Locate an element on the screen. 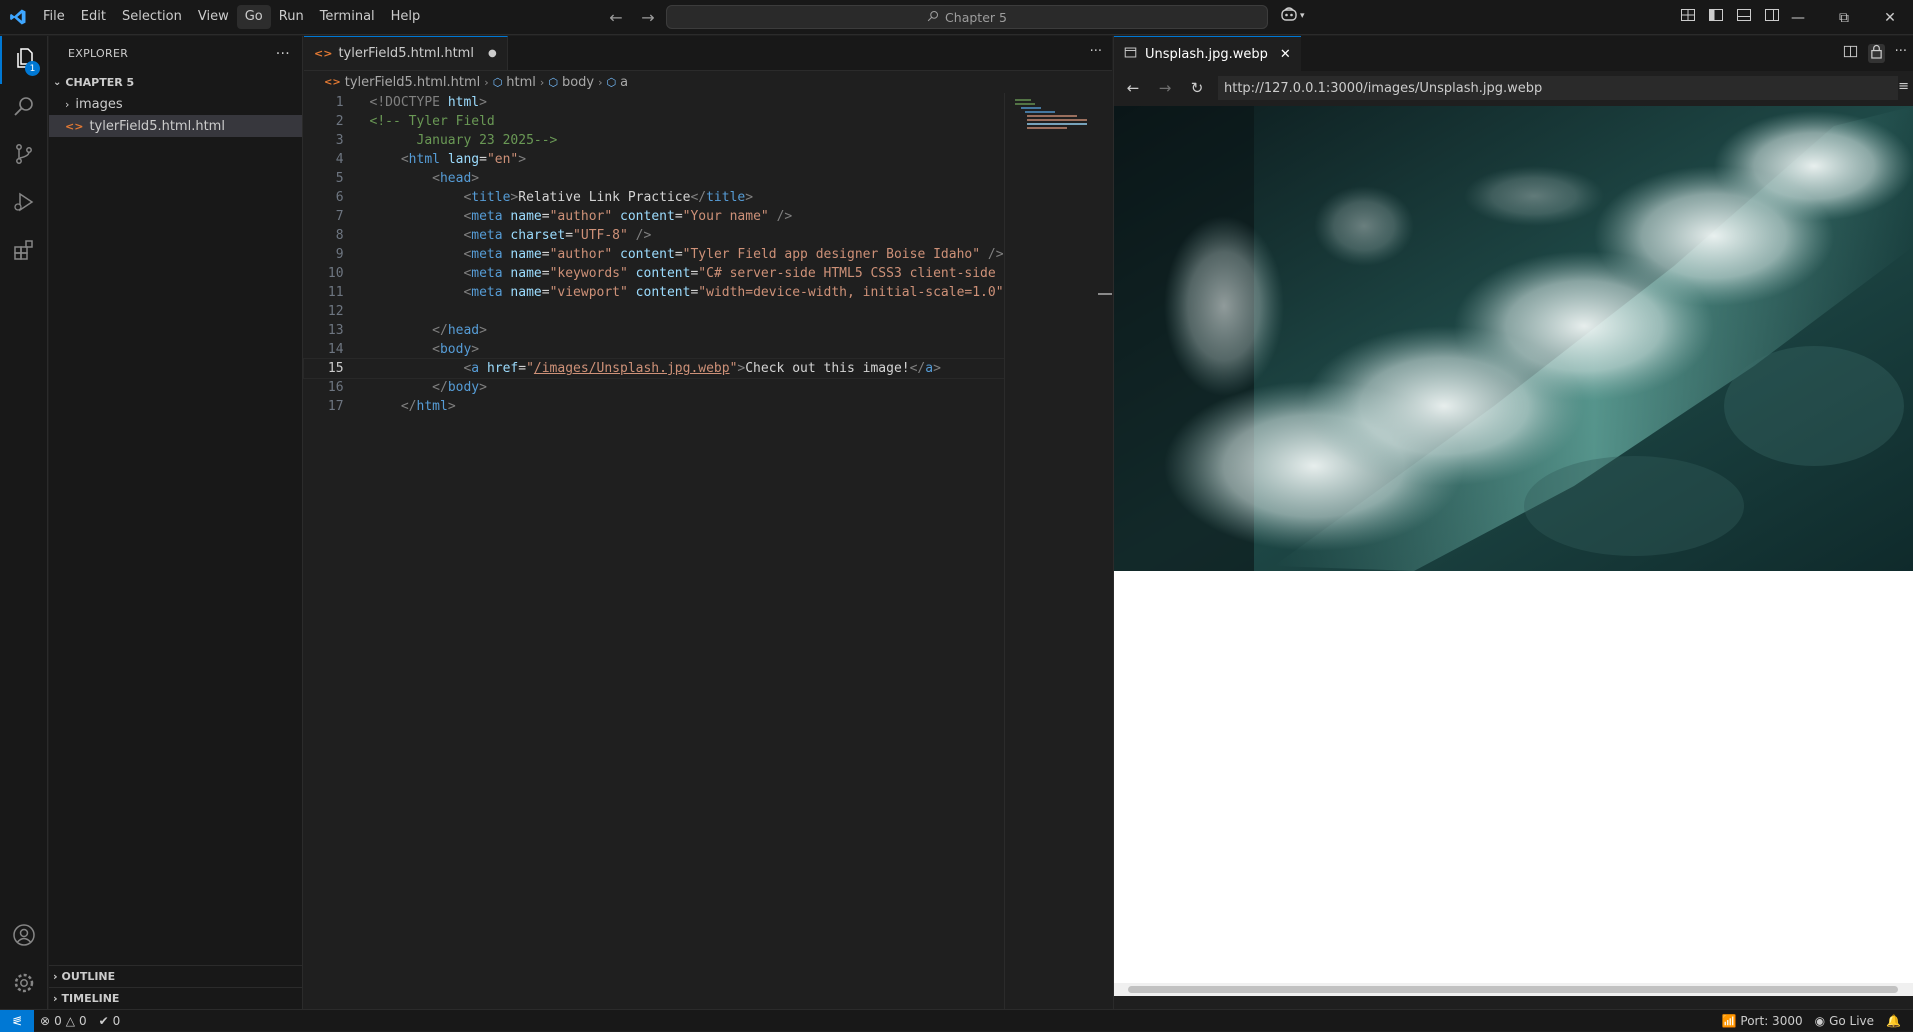 The width and height of the screenshot is (1913, 1032). code-line: 5 <head> is located at coordinates (654, 178).